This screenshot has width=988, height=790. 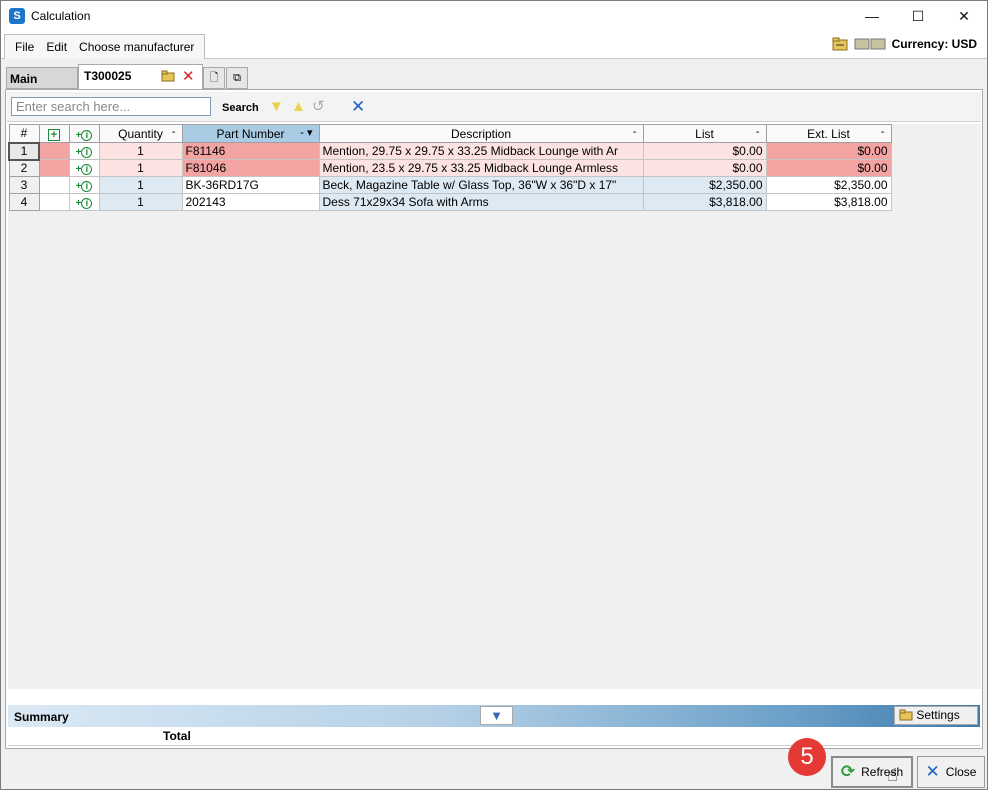 What do you see at coordinates (918, 16) in the screenshot?
I see `maximize-button: ☐` at bounding box center [918, 16].